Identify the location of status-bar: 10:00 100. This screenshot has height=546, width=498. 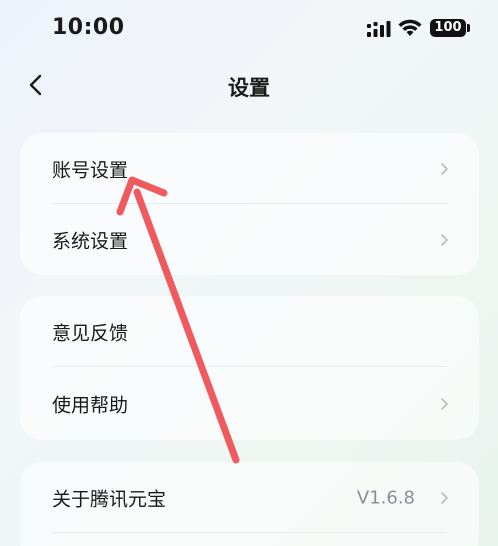
(249, 30).